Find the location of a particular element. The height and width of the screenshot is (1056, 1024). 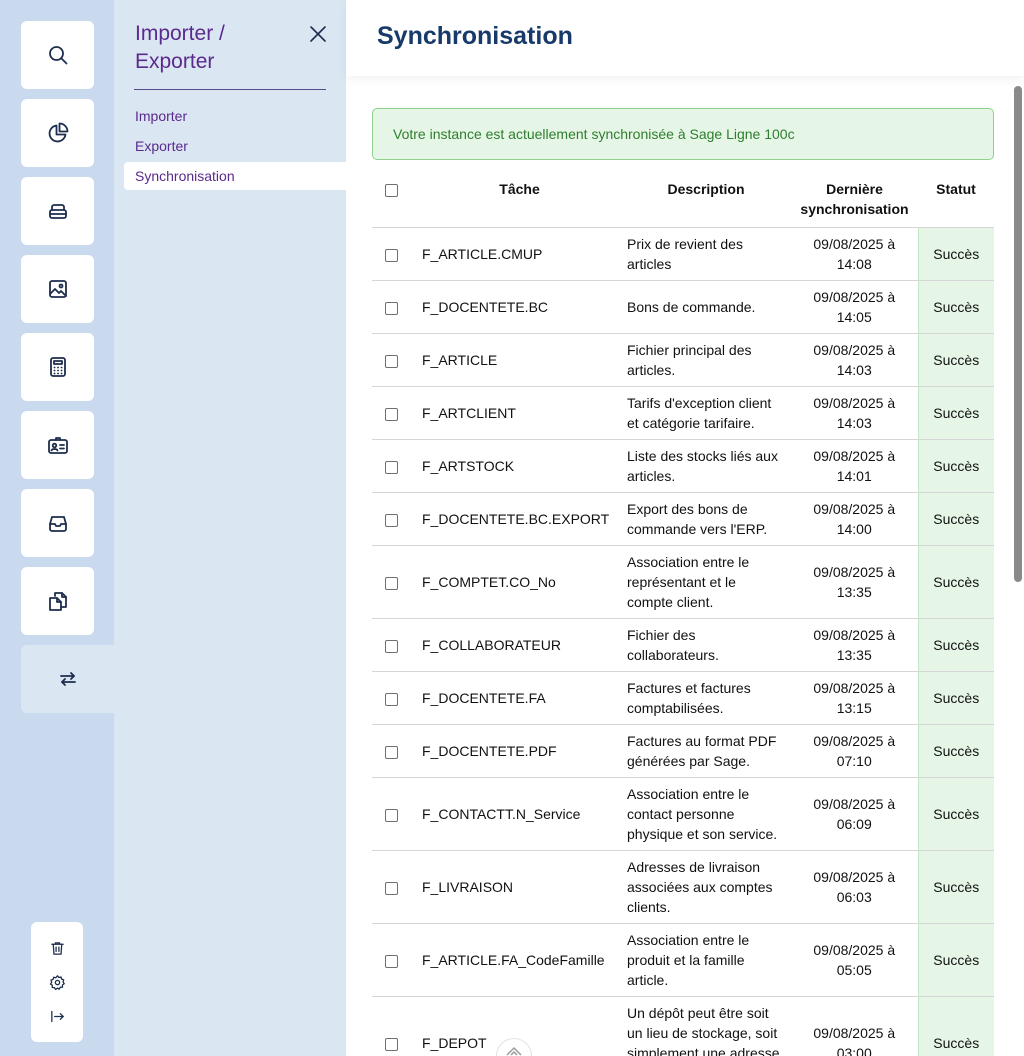

rail-contacts-button is located at coordinates (57, 445).